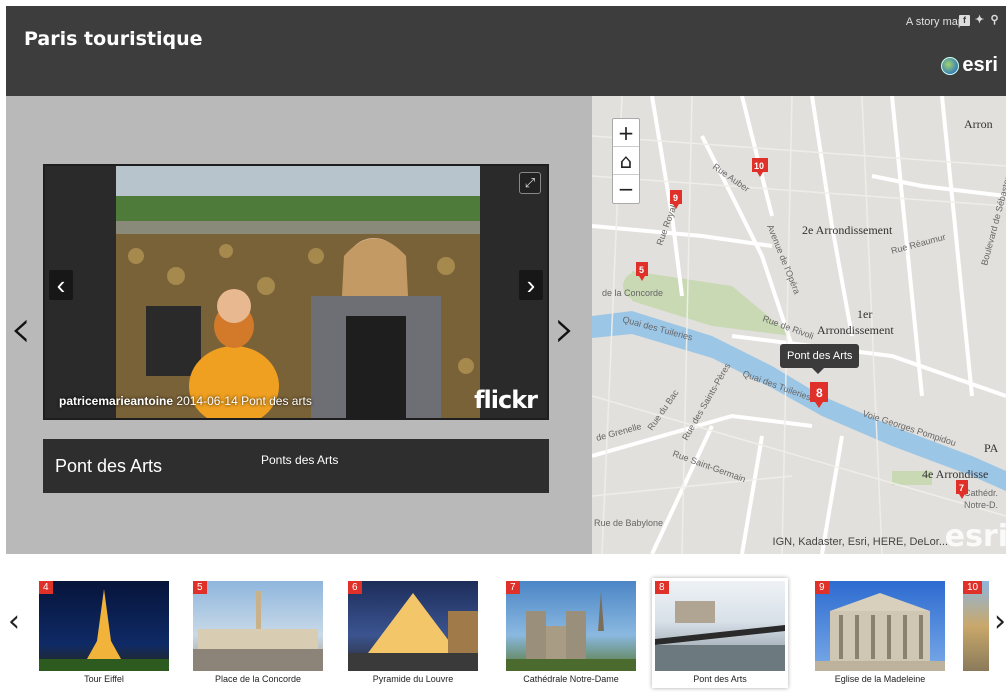 The image size is (1006, 692). Describe the element at coordinates (759, 166) in the screenshot. I see `svg-text: 10` at that location.